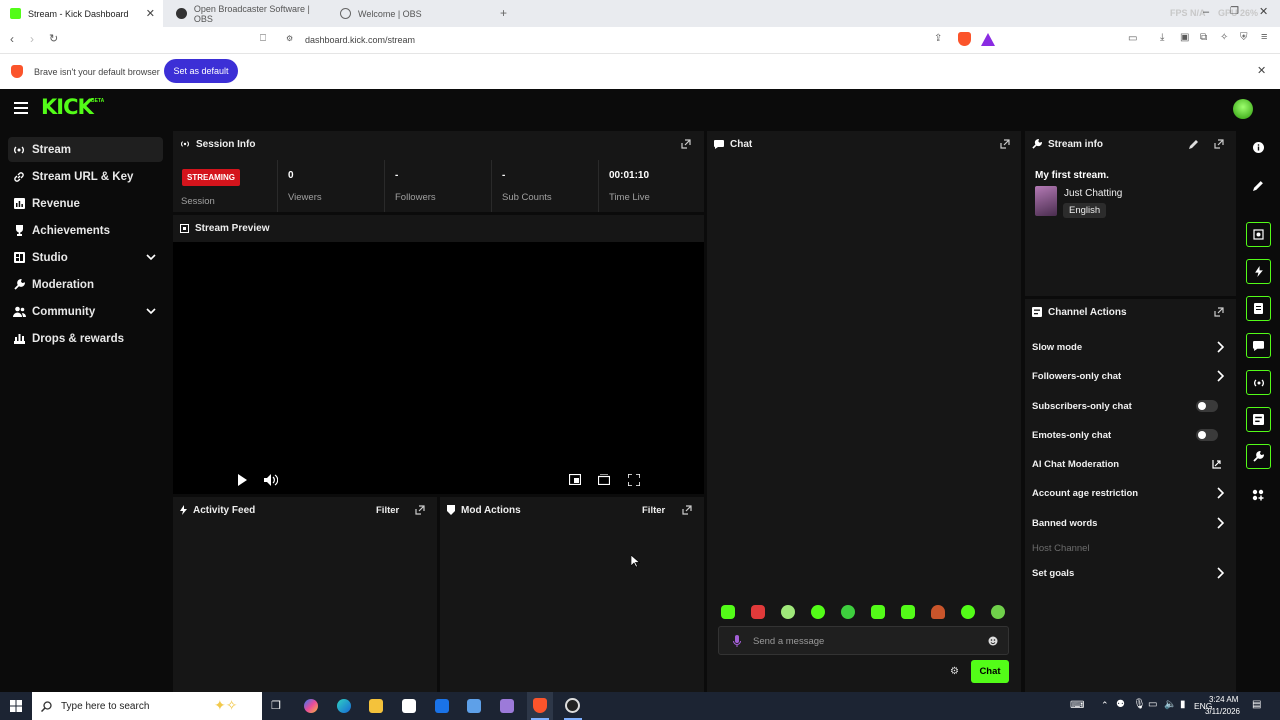  I want to click on battery-icon: ▮, so click(1183, 704).